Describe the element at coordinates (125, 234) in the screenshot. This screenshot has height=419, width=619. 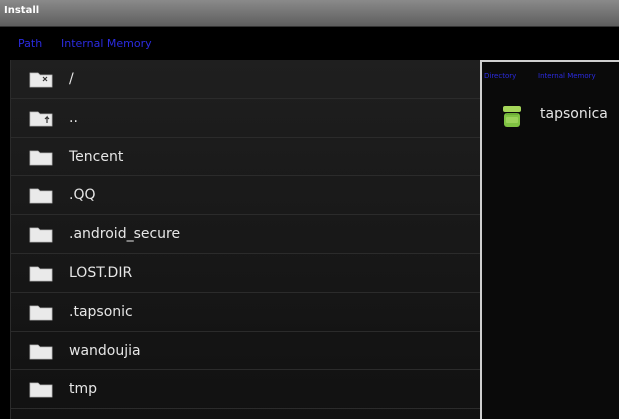
I see `file-name: .android_secure` at that location.